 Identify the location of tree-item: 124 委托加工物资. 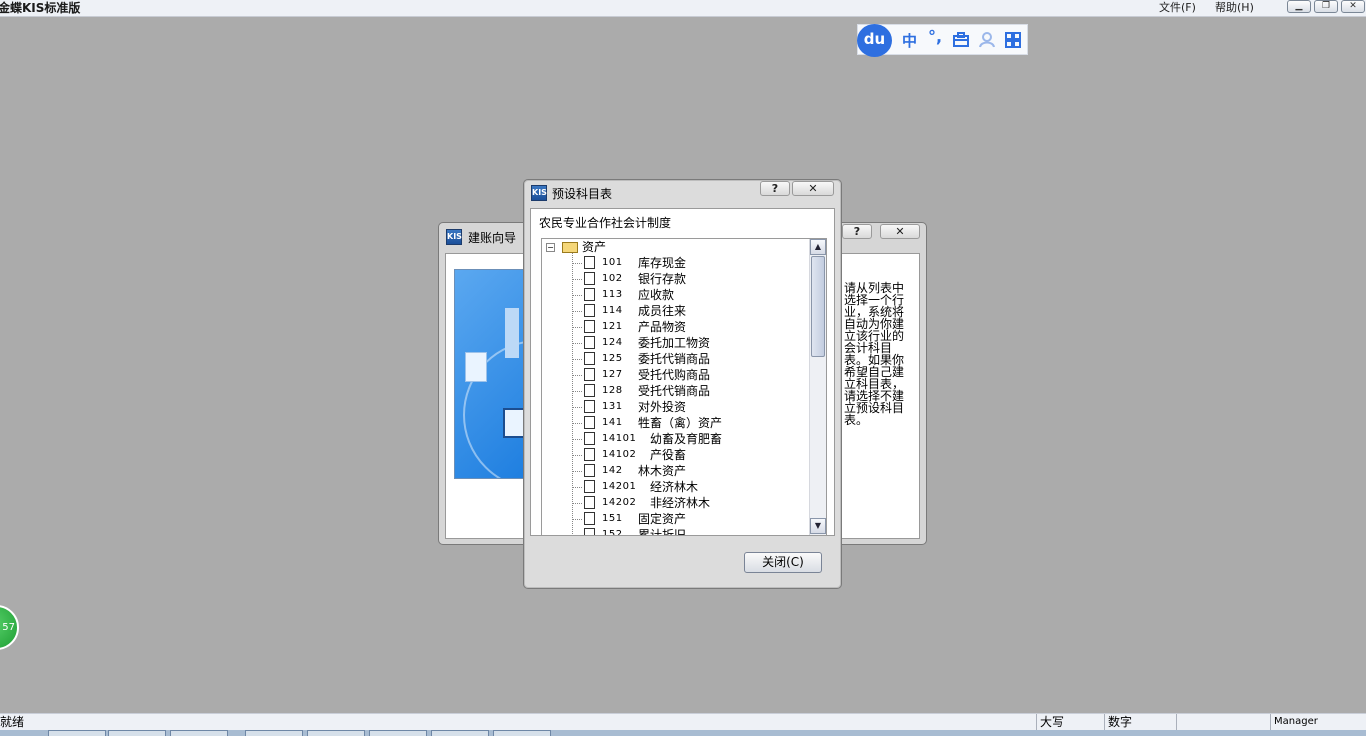
(674, 343).